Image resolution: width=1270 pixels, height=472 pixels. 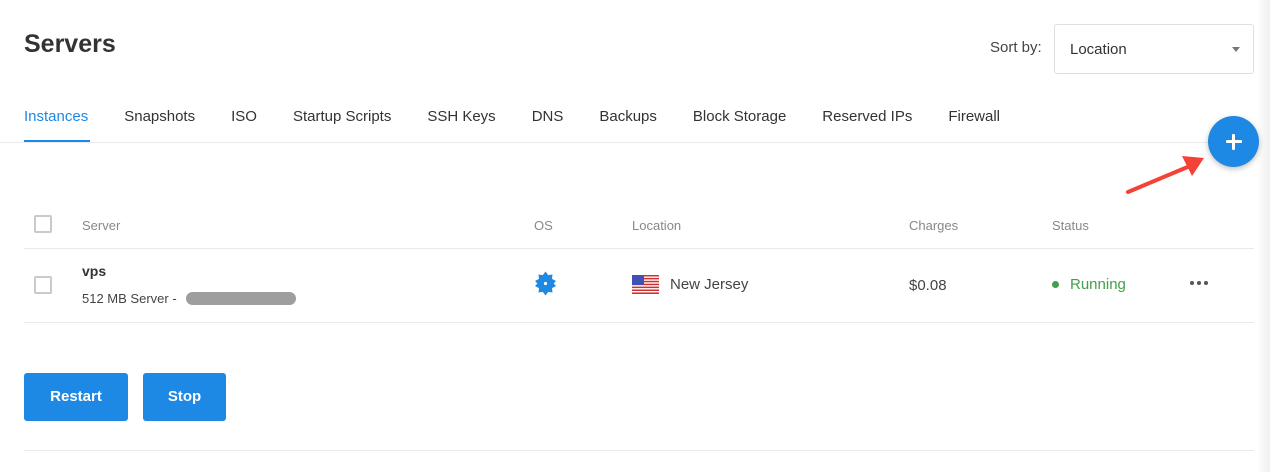 I want to click on page-title: Servers, so click(x=70, y=44).